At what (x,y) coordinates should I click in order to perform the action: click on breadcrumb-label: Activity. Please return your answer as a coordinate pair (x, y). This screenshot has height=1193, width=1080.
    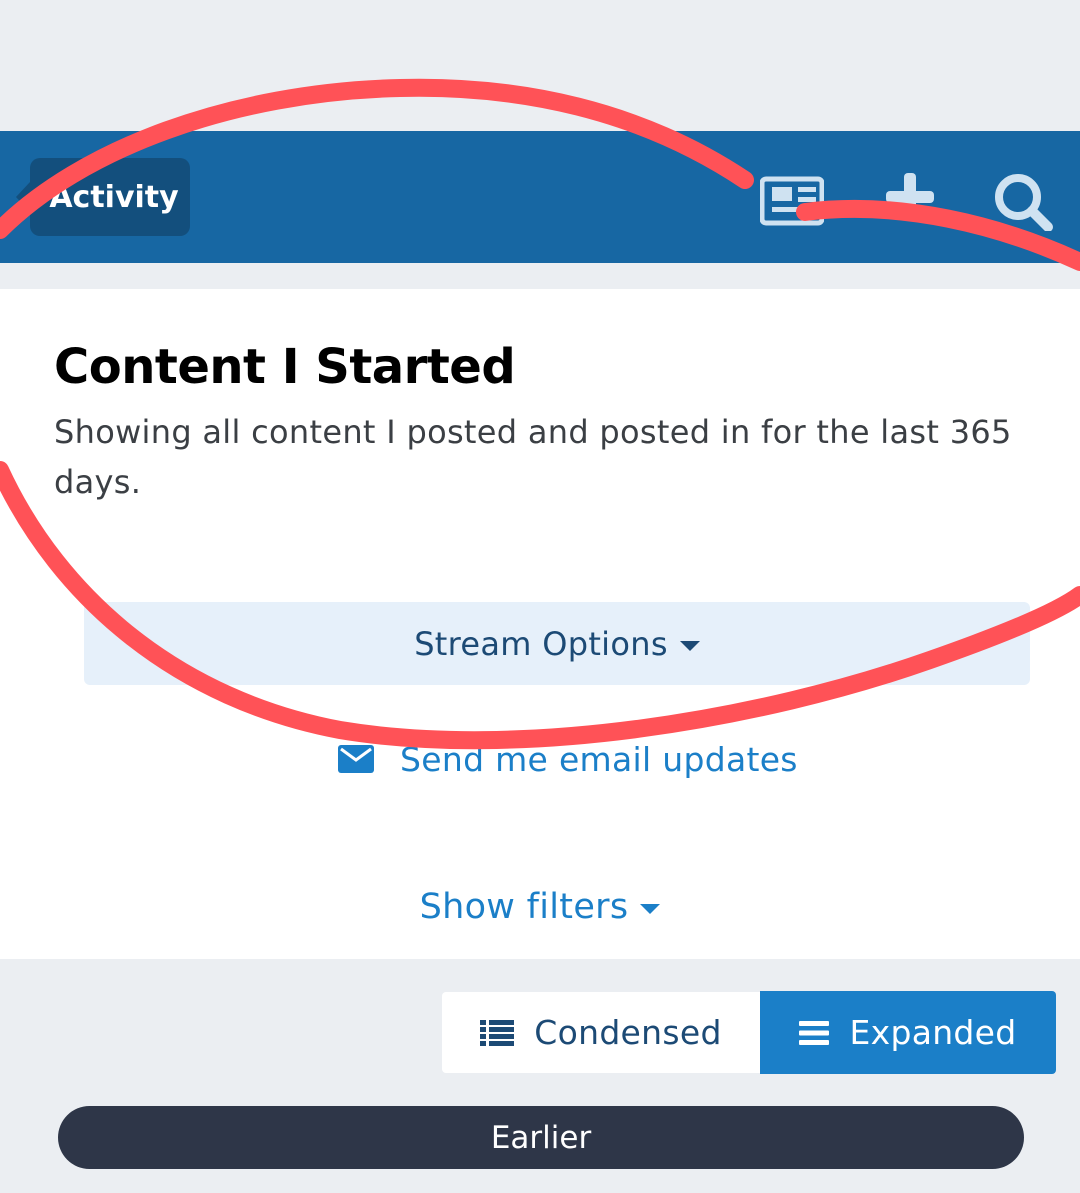
    Looking at the image, I should click on (114, 197).